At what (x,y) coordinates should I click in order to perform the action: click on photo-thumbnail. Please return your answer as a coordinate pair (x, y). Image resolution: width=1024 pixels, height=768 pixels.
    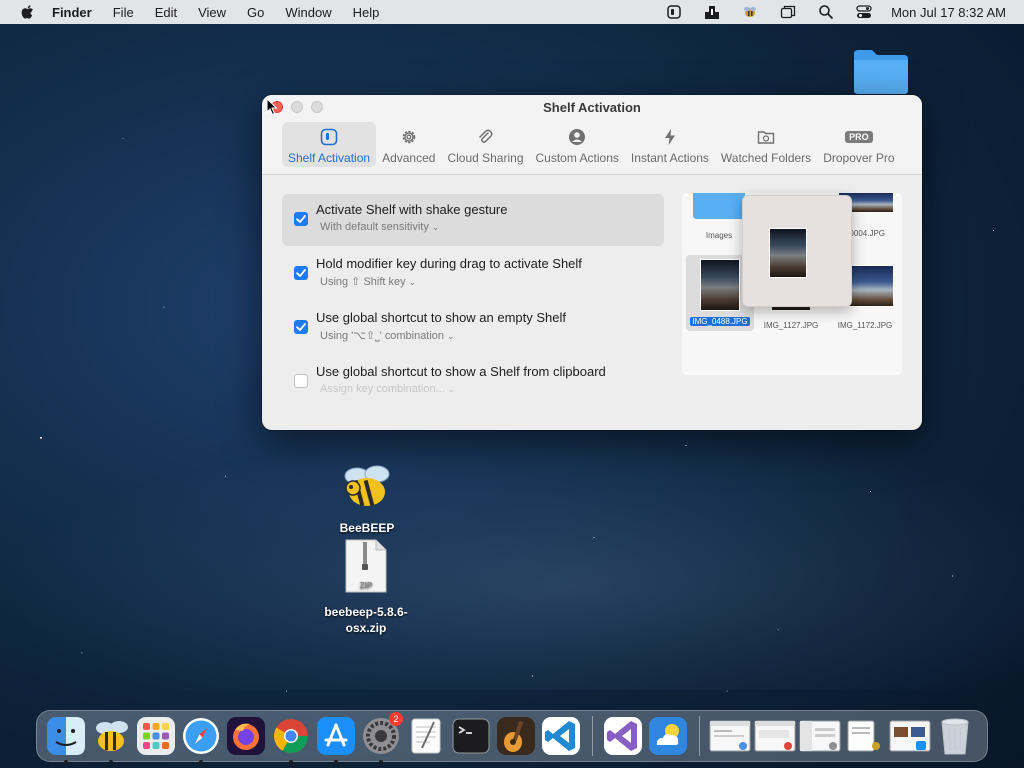
    Looking at the image, I should click on (720, 285).